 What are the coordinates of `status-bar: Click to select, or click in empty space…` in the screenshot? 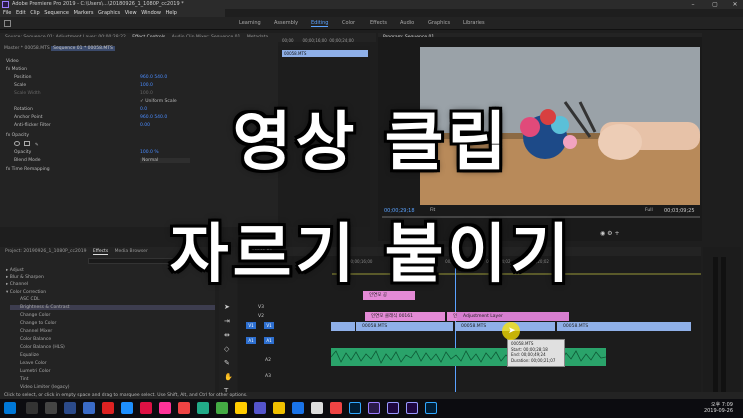 It's located at (371, 395).